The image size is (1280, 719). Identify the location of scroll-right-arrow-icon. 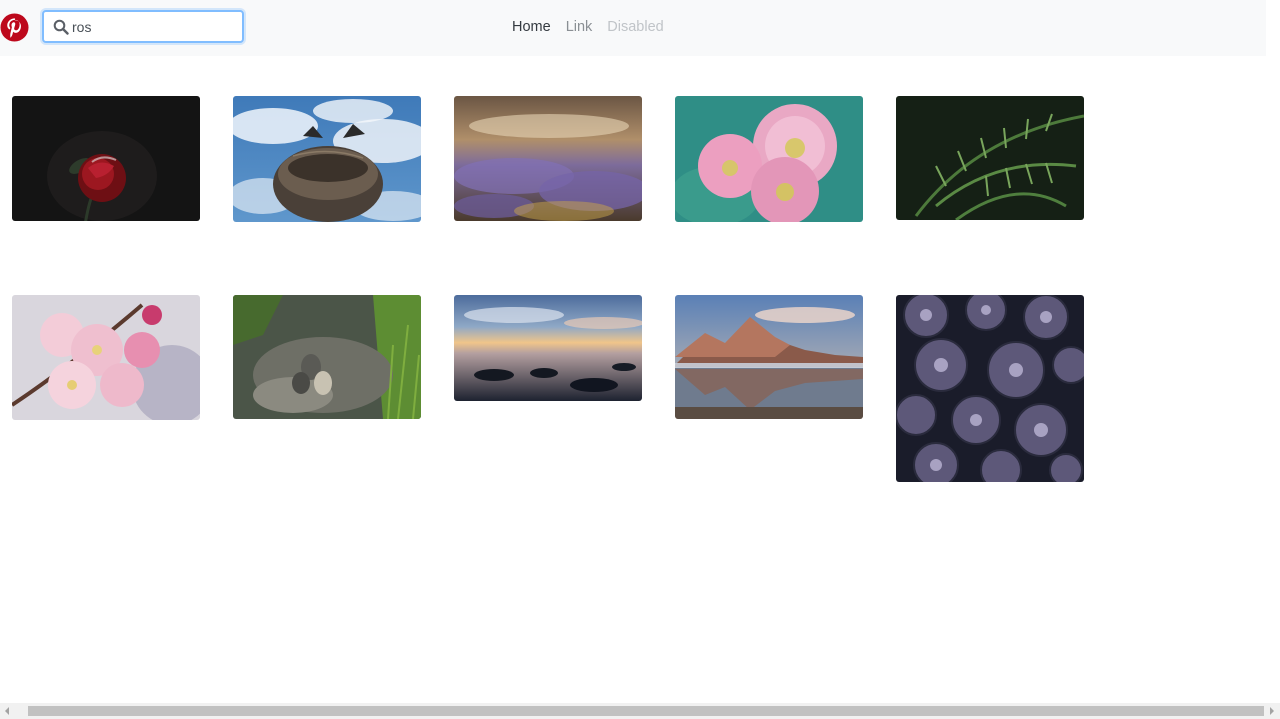
(1272, 711).